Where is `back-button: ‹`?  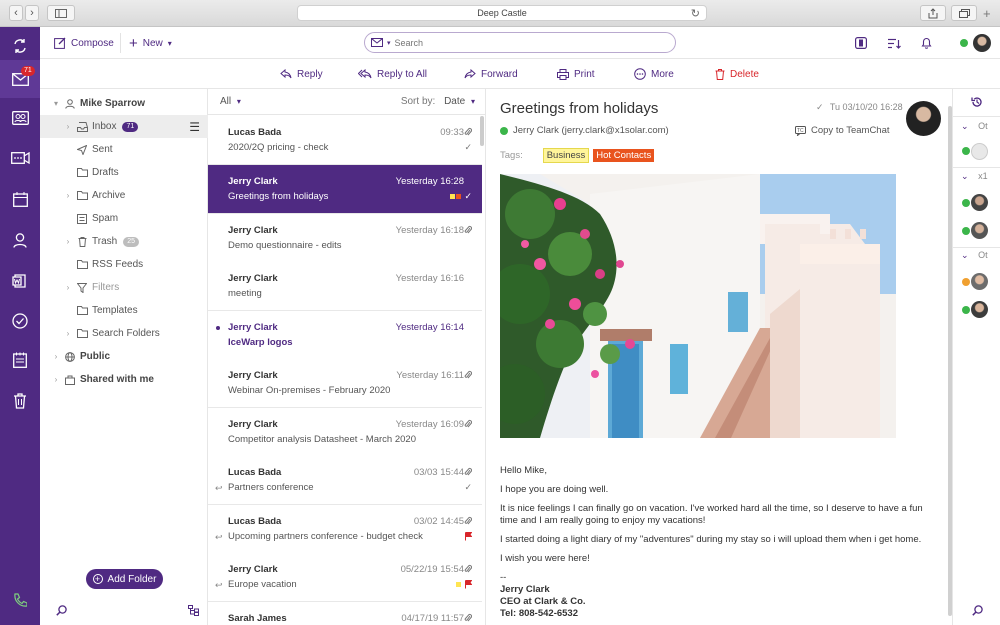
back-button: ‹ is located at coordinates (16, 13).